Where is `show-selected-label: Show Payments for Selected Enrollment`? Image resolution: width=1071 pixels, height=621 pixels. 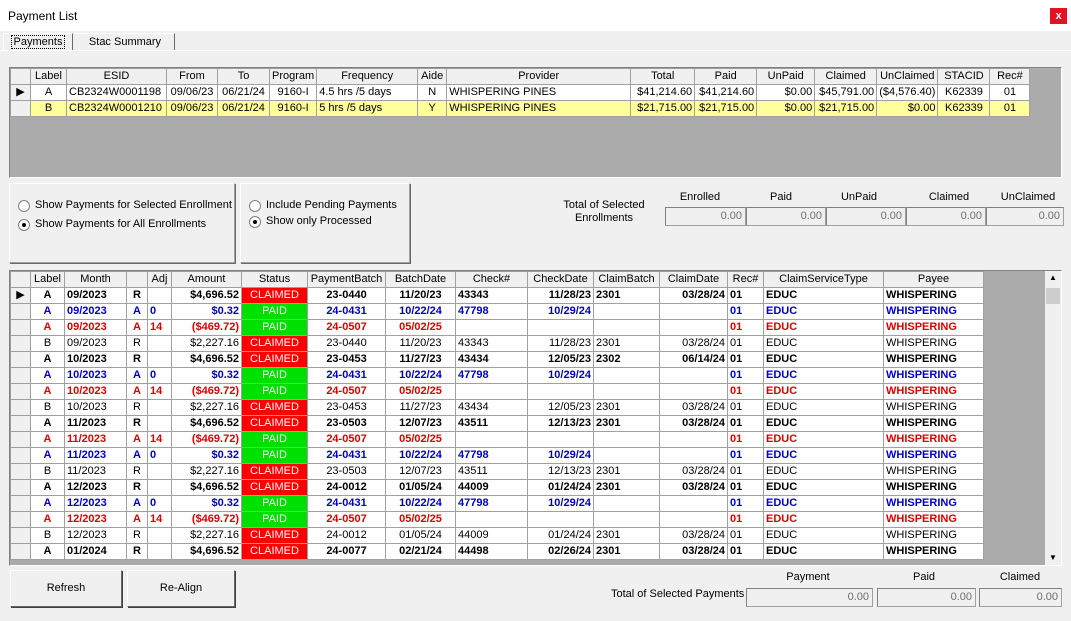 show-selected-label: Show Payments for Selected Enrollment is located at coordinates (133, 205).